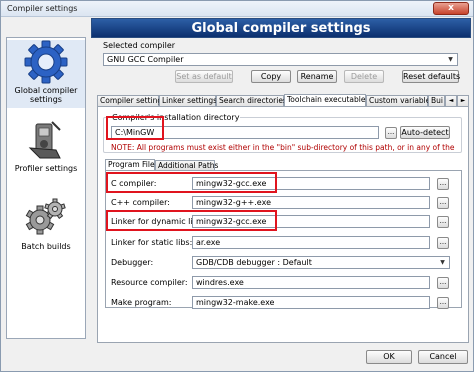 Image resolution: width=474 pixels, height=372 pixels. I want to click on sidebar-item-label: Profiler settings, so click(46, 168).